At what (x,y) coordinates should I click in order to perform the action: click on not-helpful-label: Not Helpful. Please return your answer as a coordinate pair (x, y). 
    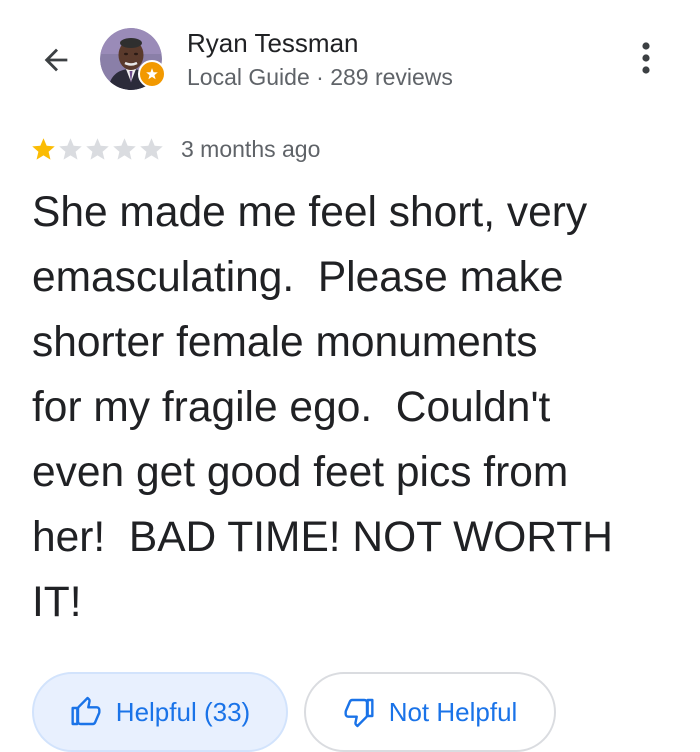
    Looking at the image, I should click on (453, 711).